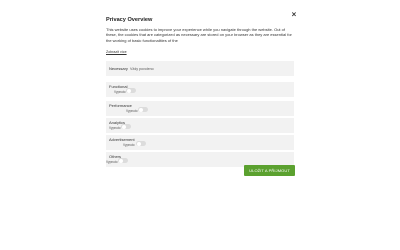  Describe the element at coordinates (118, 86) in the screenshot. I see `section-label: Functional` at that location.